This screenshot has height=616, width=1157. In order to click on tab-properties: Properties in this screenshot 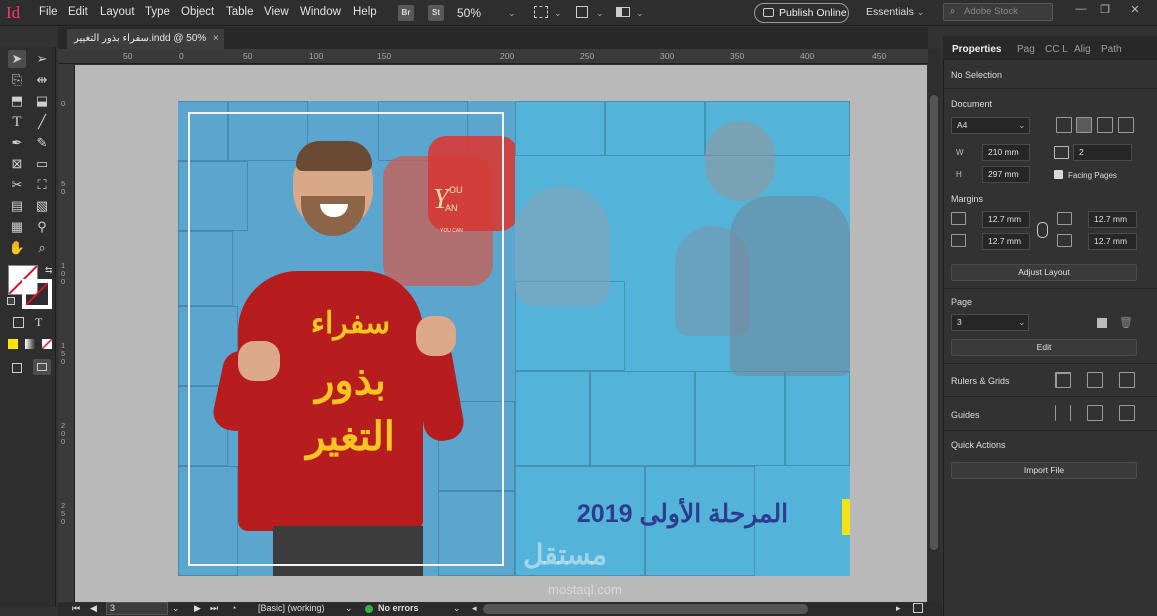, I will do `click(976, 49)`.